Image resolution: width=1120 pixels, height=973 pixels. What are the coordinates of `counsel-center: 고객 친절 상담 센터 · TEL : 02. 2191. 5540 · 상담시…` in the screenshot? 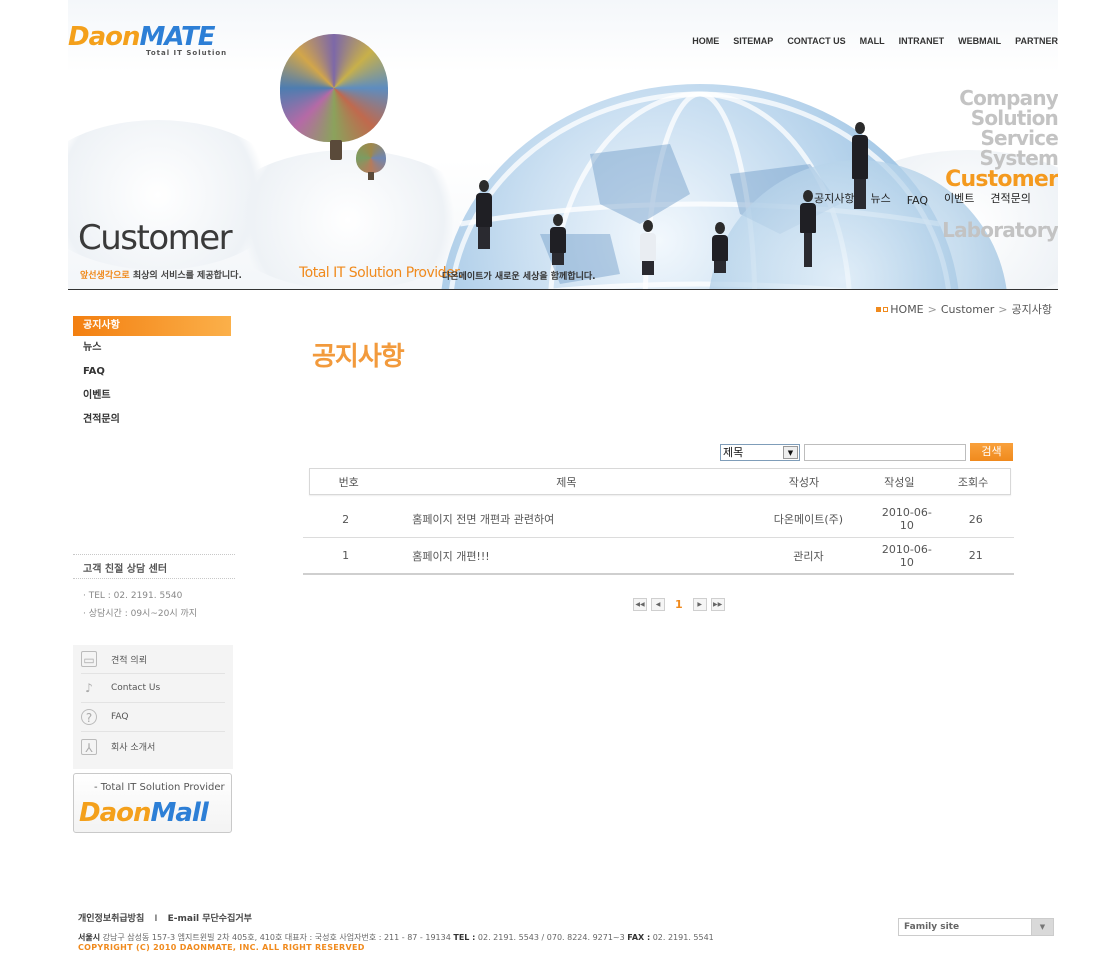 It's located at (154, 588).